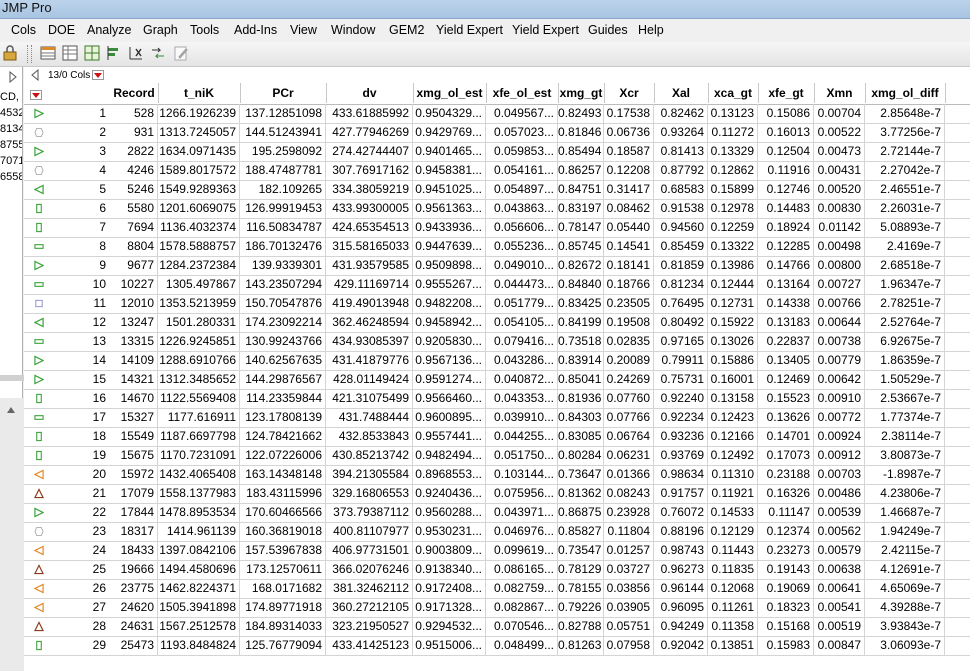 Image resolution: width=970 pixels, height=671 pixels. What do you see at coordinates (681, 265) in the screenshot?
I see `cell-xal: 0.81859` at bounding box center [681, 265].